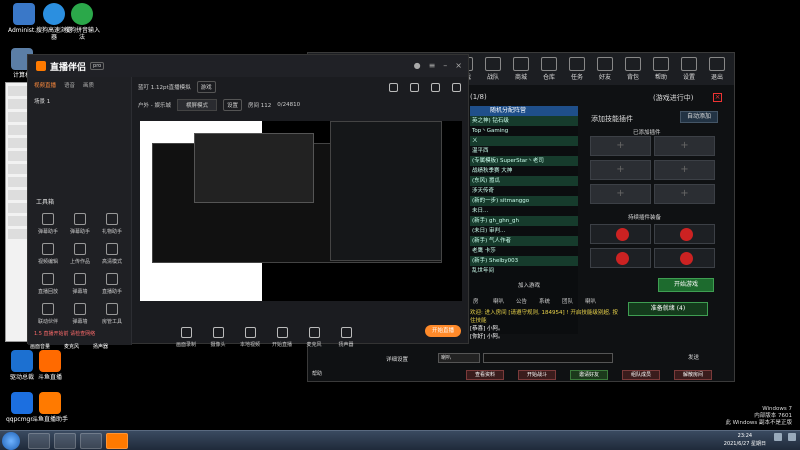 This screenshot has width=800, height=450. What do you see at coordinates (548, 358) in the screenshot?
I see `chat-input` at bounding box center [548, 358].